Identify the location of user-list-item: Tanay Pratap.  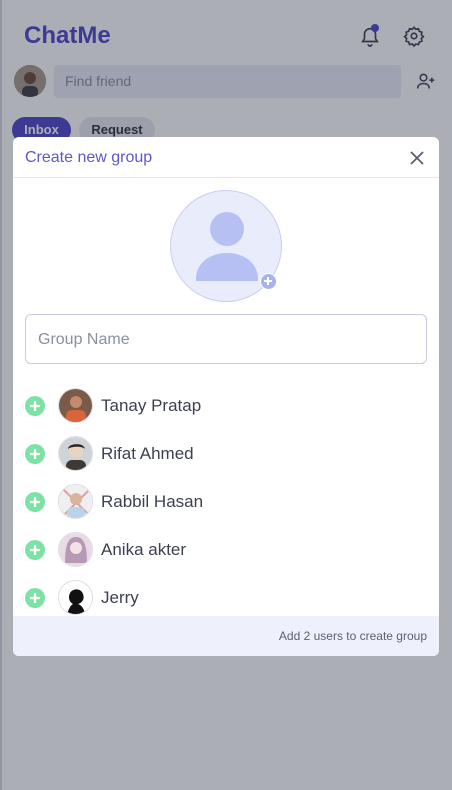
(226, 406).